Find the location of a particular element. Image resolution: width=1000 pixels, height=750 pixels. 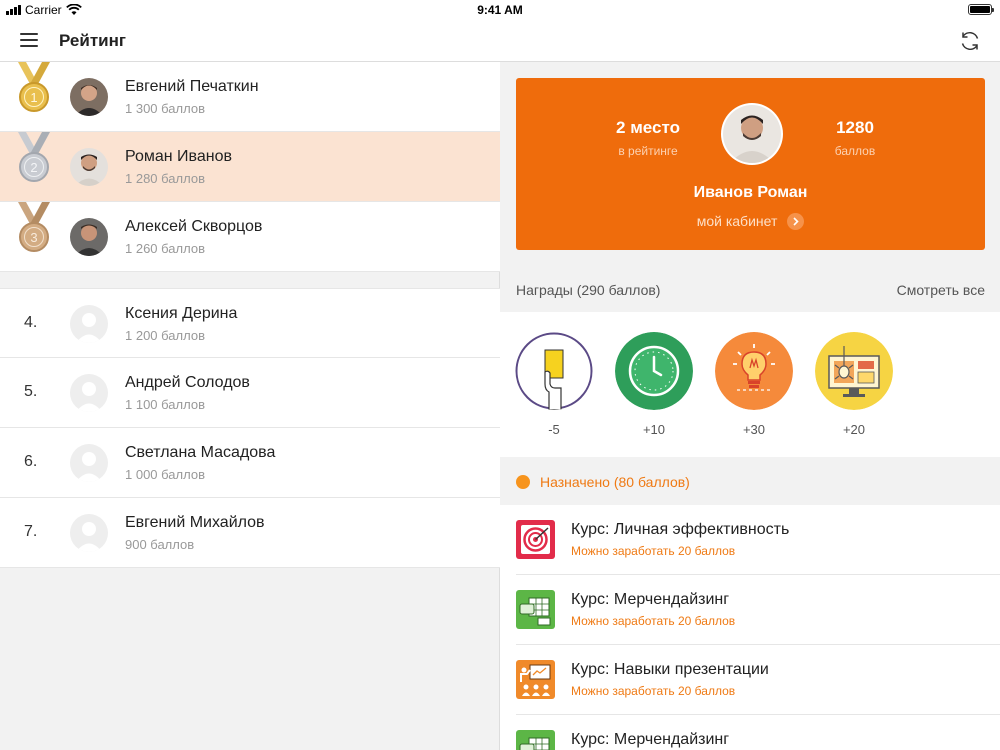

rank-number: 5. is located at coordinates (31, 391).